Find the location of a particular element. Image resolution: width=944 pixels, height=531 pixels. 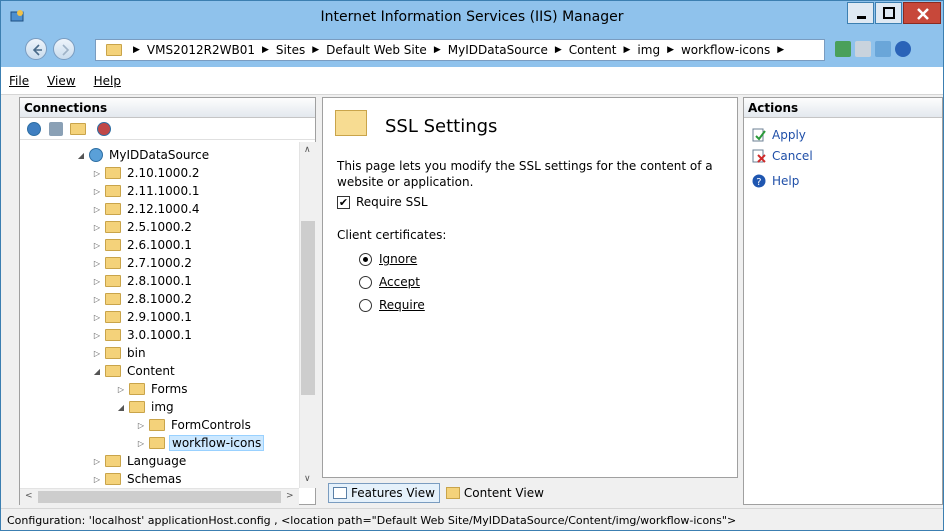

tree-node-label: img is located at coordinates (162, 407).